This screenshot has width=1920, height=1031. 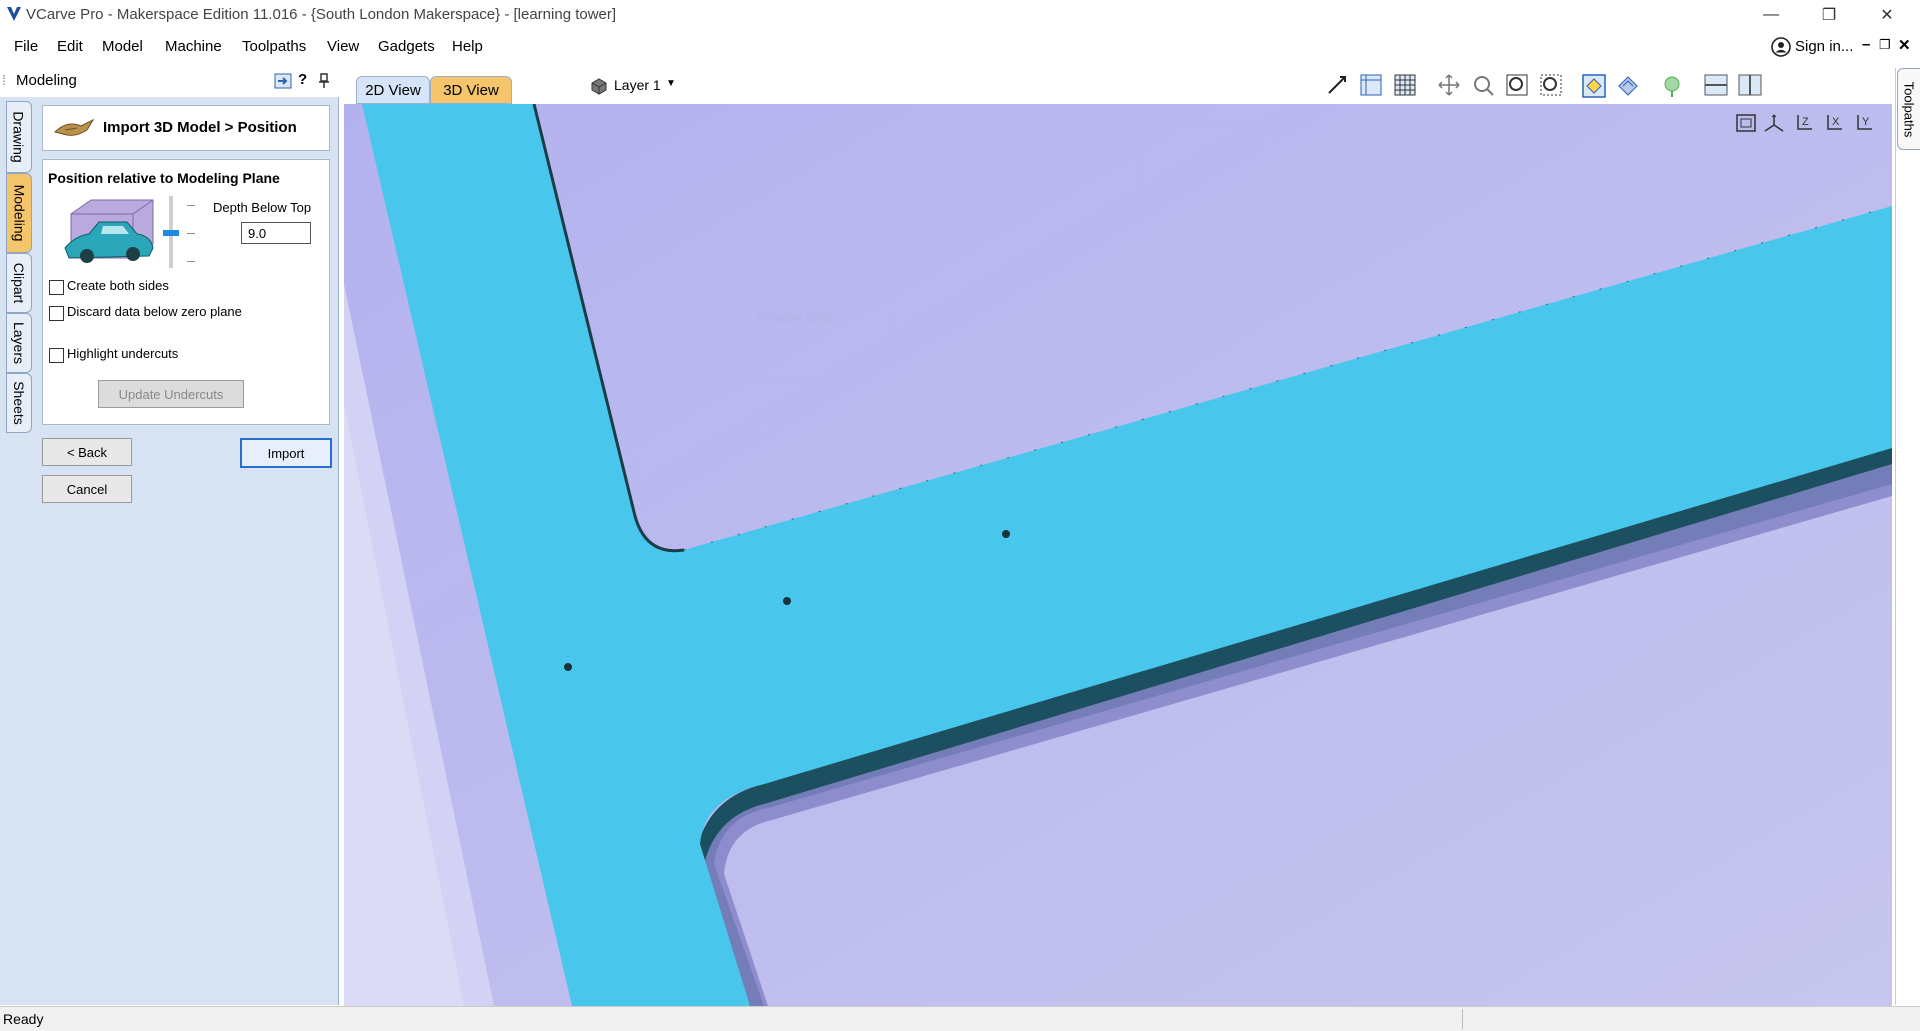 What do you see at coordinates (17, 551) in the screenshot?
I see `left-tab-strip: Drawing Modeling Clipart Layers Sheets` at bounding box center [17, 551].